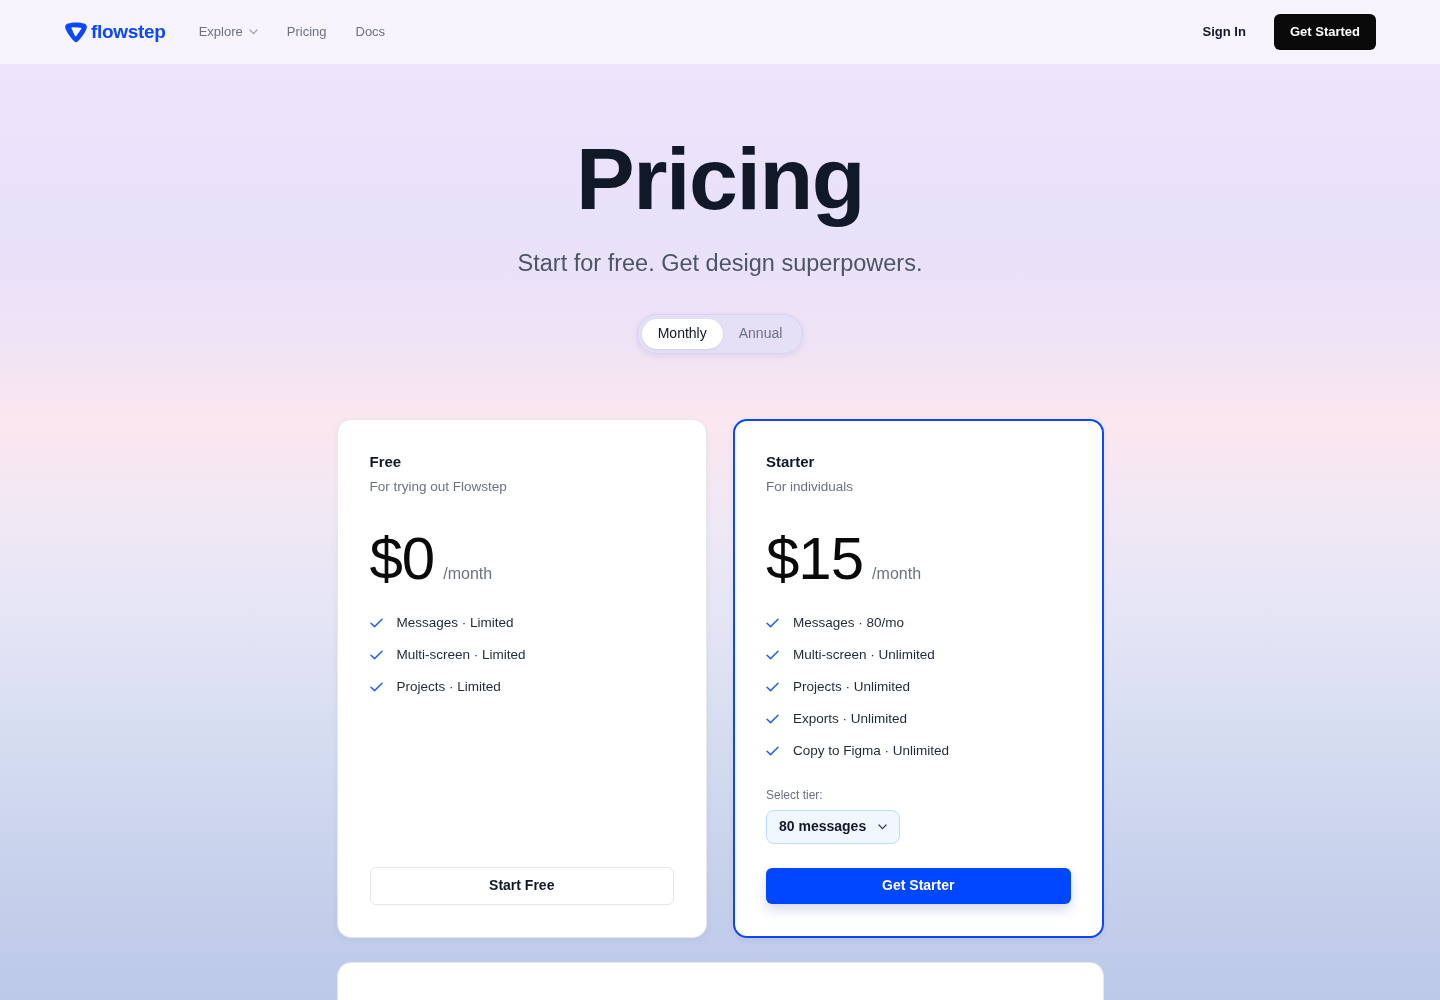 The width and height of the screenshot is (1440, 1000). What do you see at coordinates (790, 461) in the screenshot?
I see `plan-name: Starter` at bounding box center [790, 461].